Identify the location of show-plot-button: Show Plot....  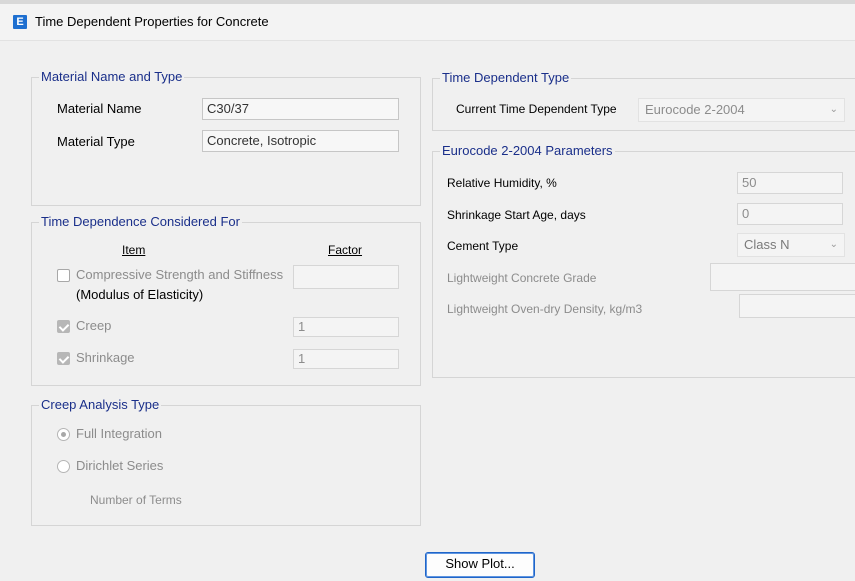
(480, 565).